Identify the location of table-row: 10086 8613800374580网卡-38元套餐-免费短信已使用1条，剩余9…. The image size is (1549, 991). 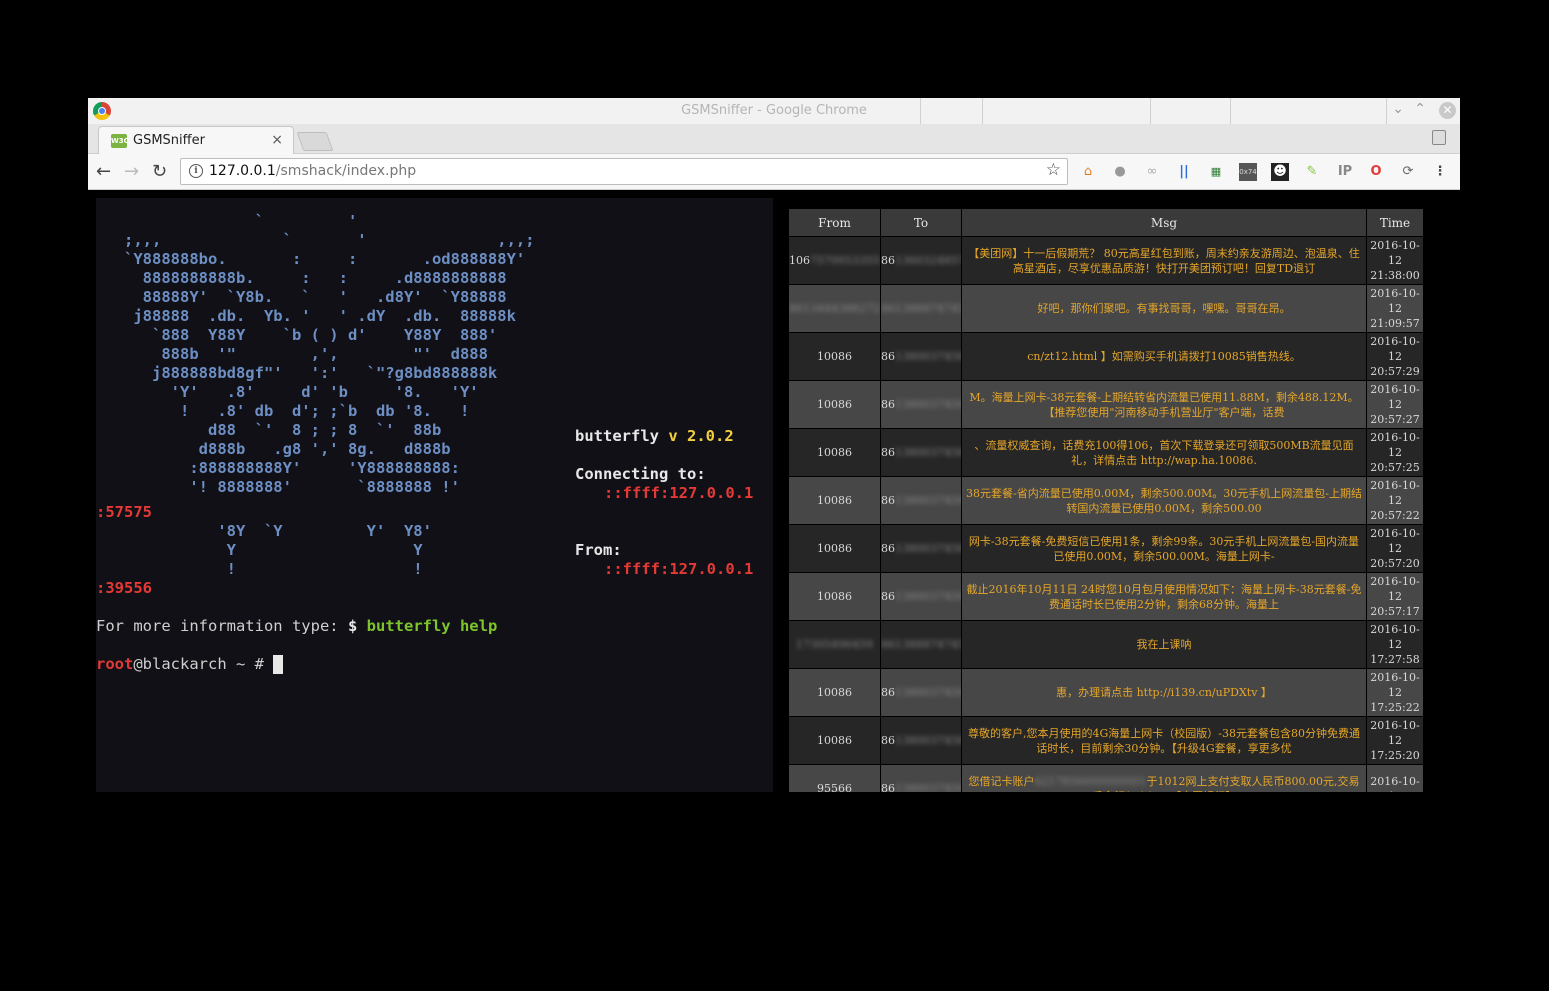
(1105, 548).